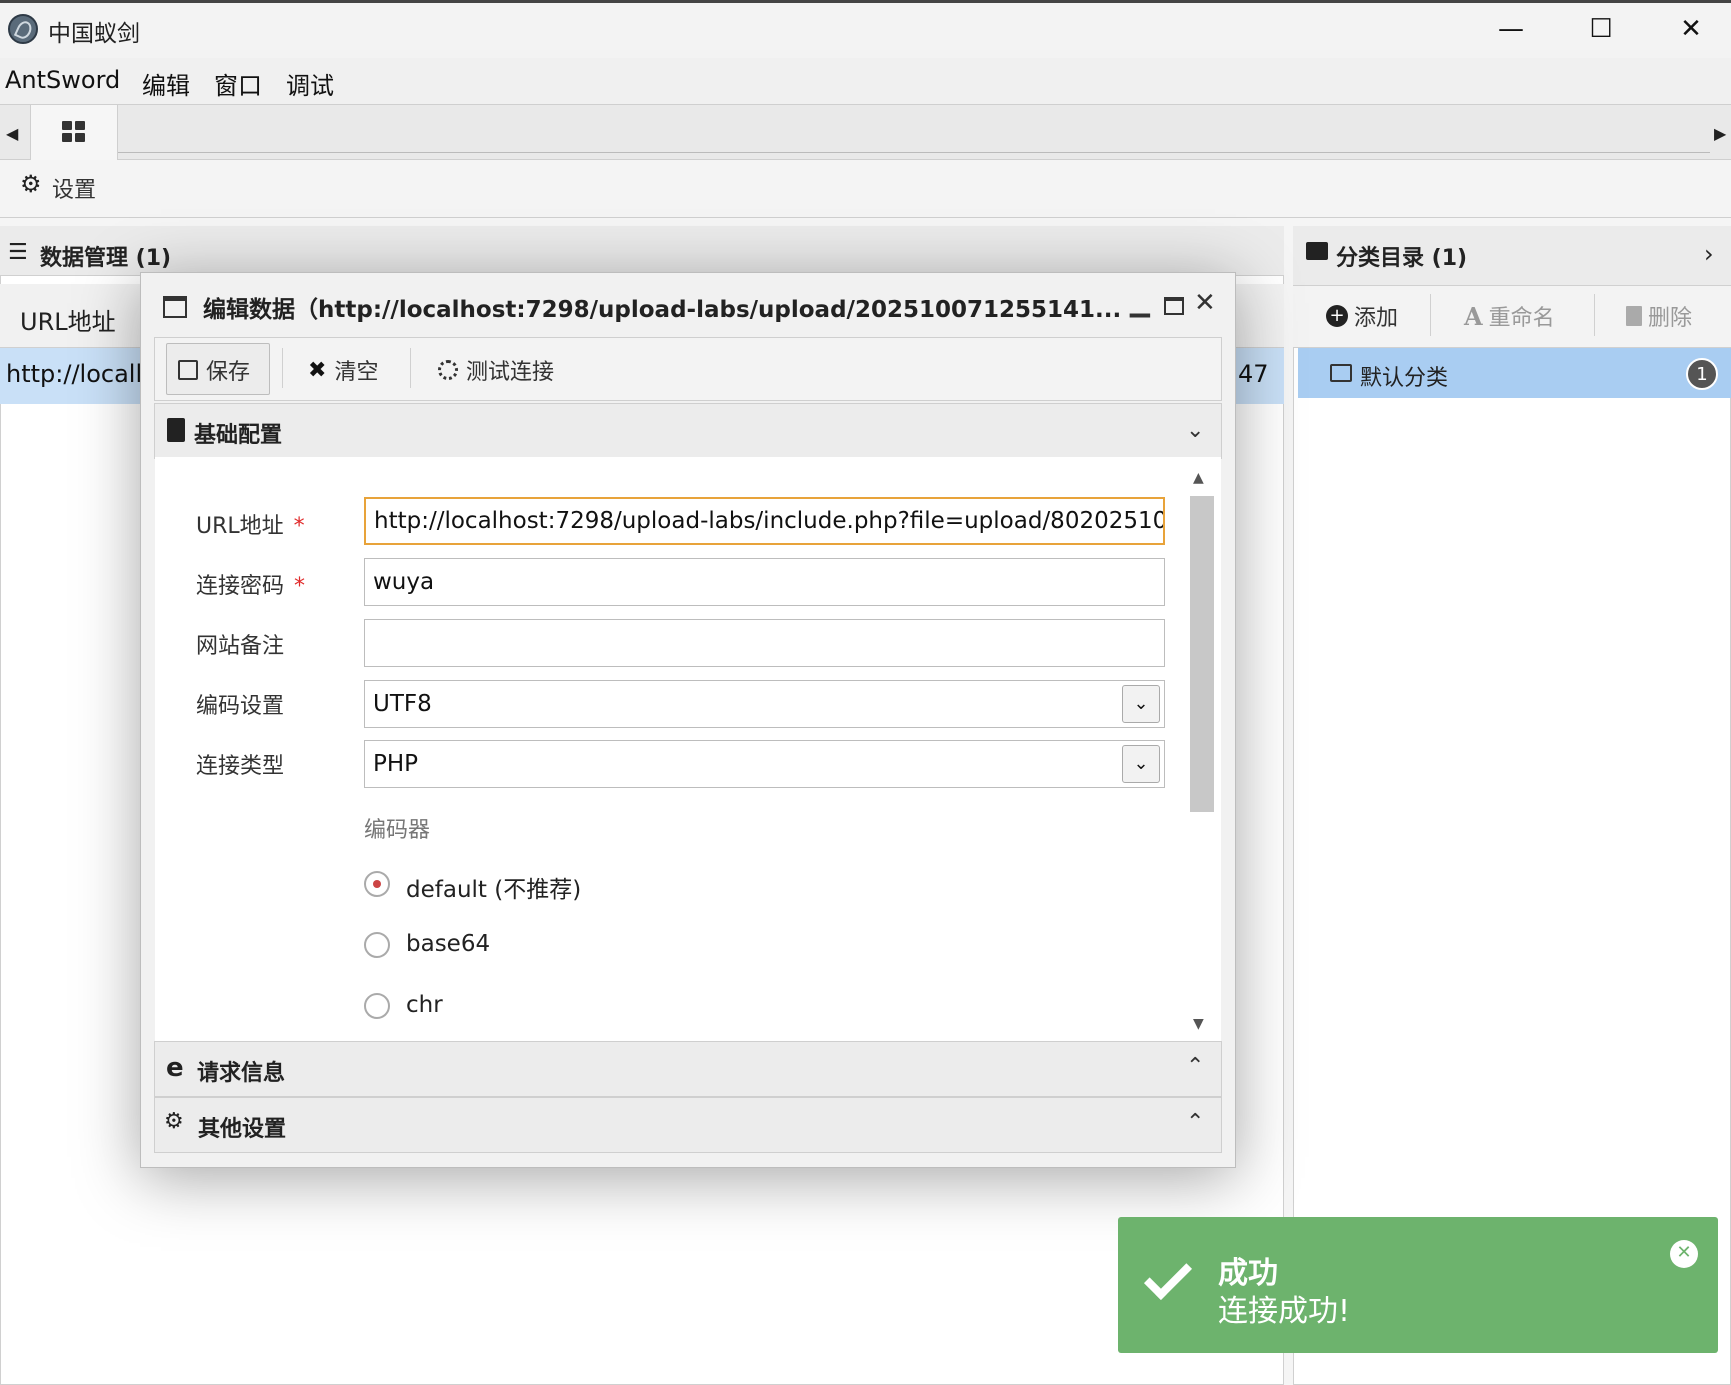 Image resolution: width=1731 pixels, height=1385 pixels. What do you see at coordinates (1688, 29) in the screenshot?
I see `close-button: ✕` at bounding box center [1688, 29].